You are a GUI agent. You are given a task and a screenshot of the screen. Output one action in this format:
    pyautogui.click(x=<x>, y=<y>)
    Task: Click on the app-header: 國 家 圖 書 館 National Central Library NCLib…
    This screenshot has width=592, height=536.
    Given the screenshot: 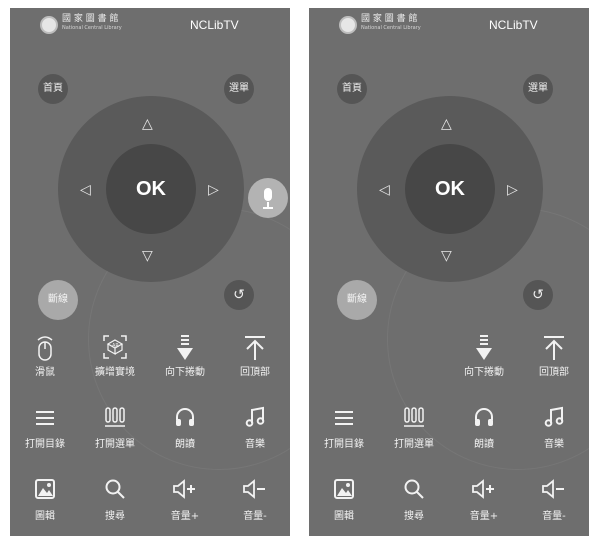 What is the action you would take?
    pyautogui.click(x=150, y=26)
    